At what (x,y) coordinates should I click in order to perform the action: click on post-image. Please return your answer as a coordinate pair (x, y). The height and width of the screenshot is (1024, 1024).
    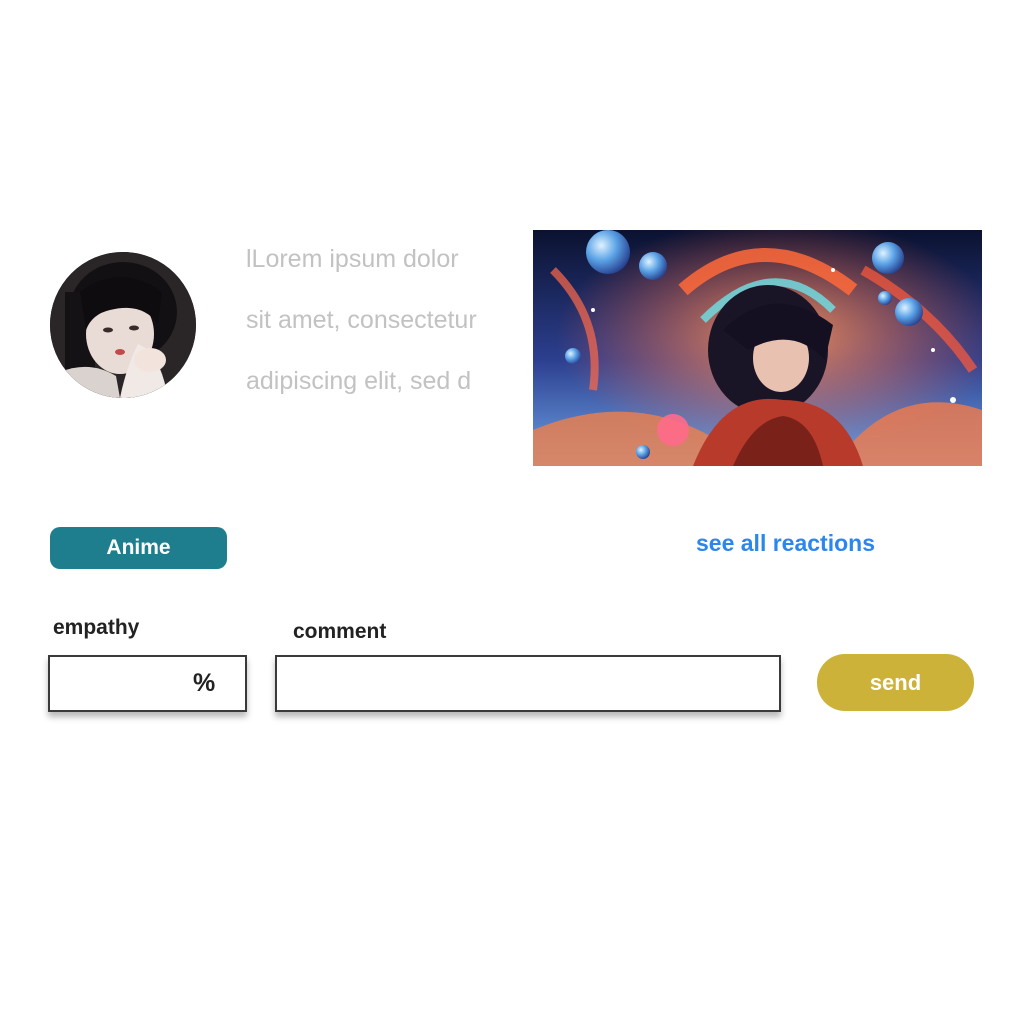
    Looking at the image, I should click on (757, 348).